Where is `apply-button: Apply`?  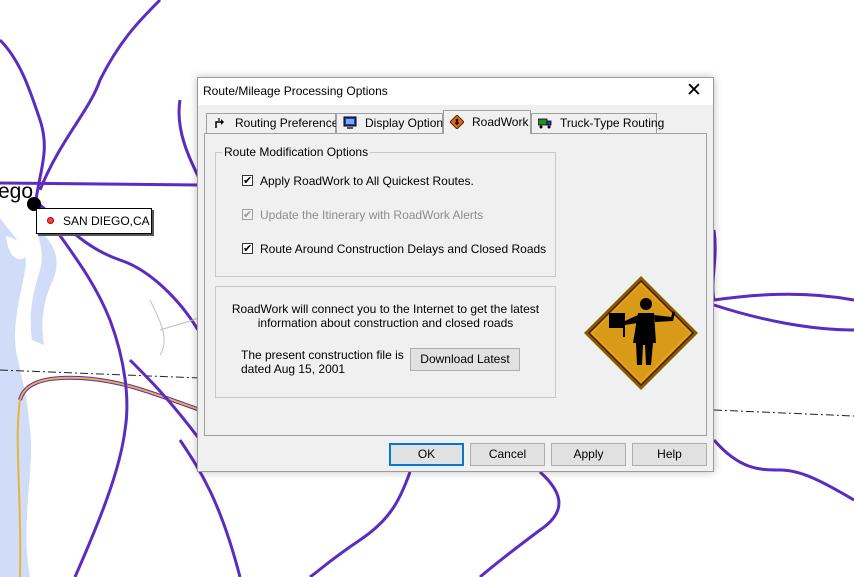 apply-button: Apply is located at coordinates (588, 454).